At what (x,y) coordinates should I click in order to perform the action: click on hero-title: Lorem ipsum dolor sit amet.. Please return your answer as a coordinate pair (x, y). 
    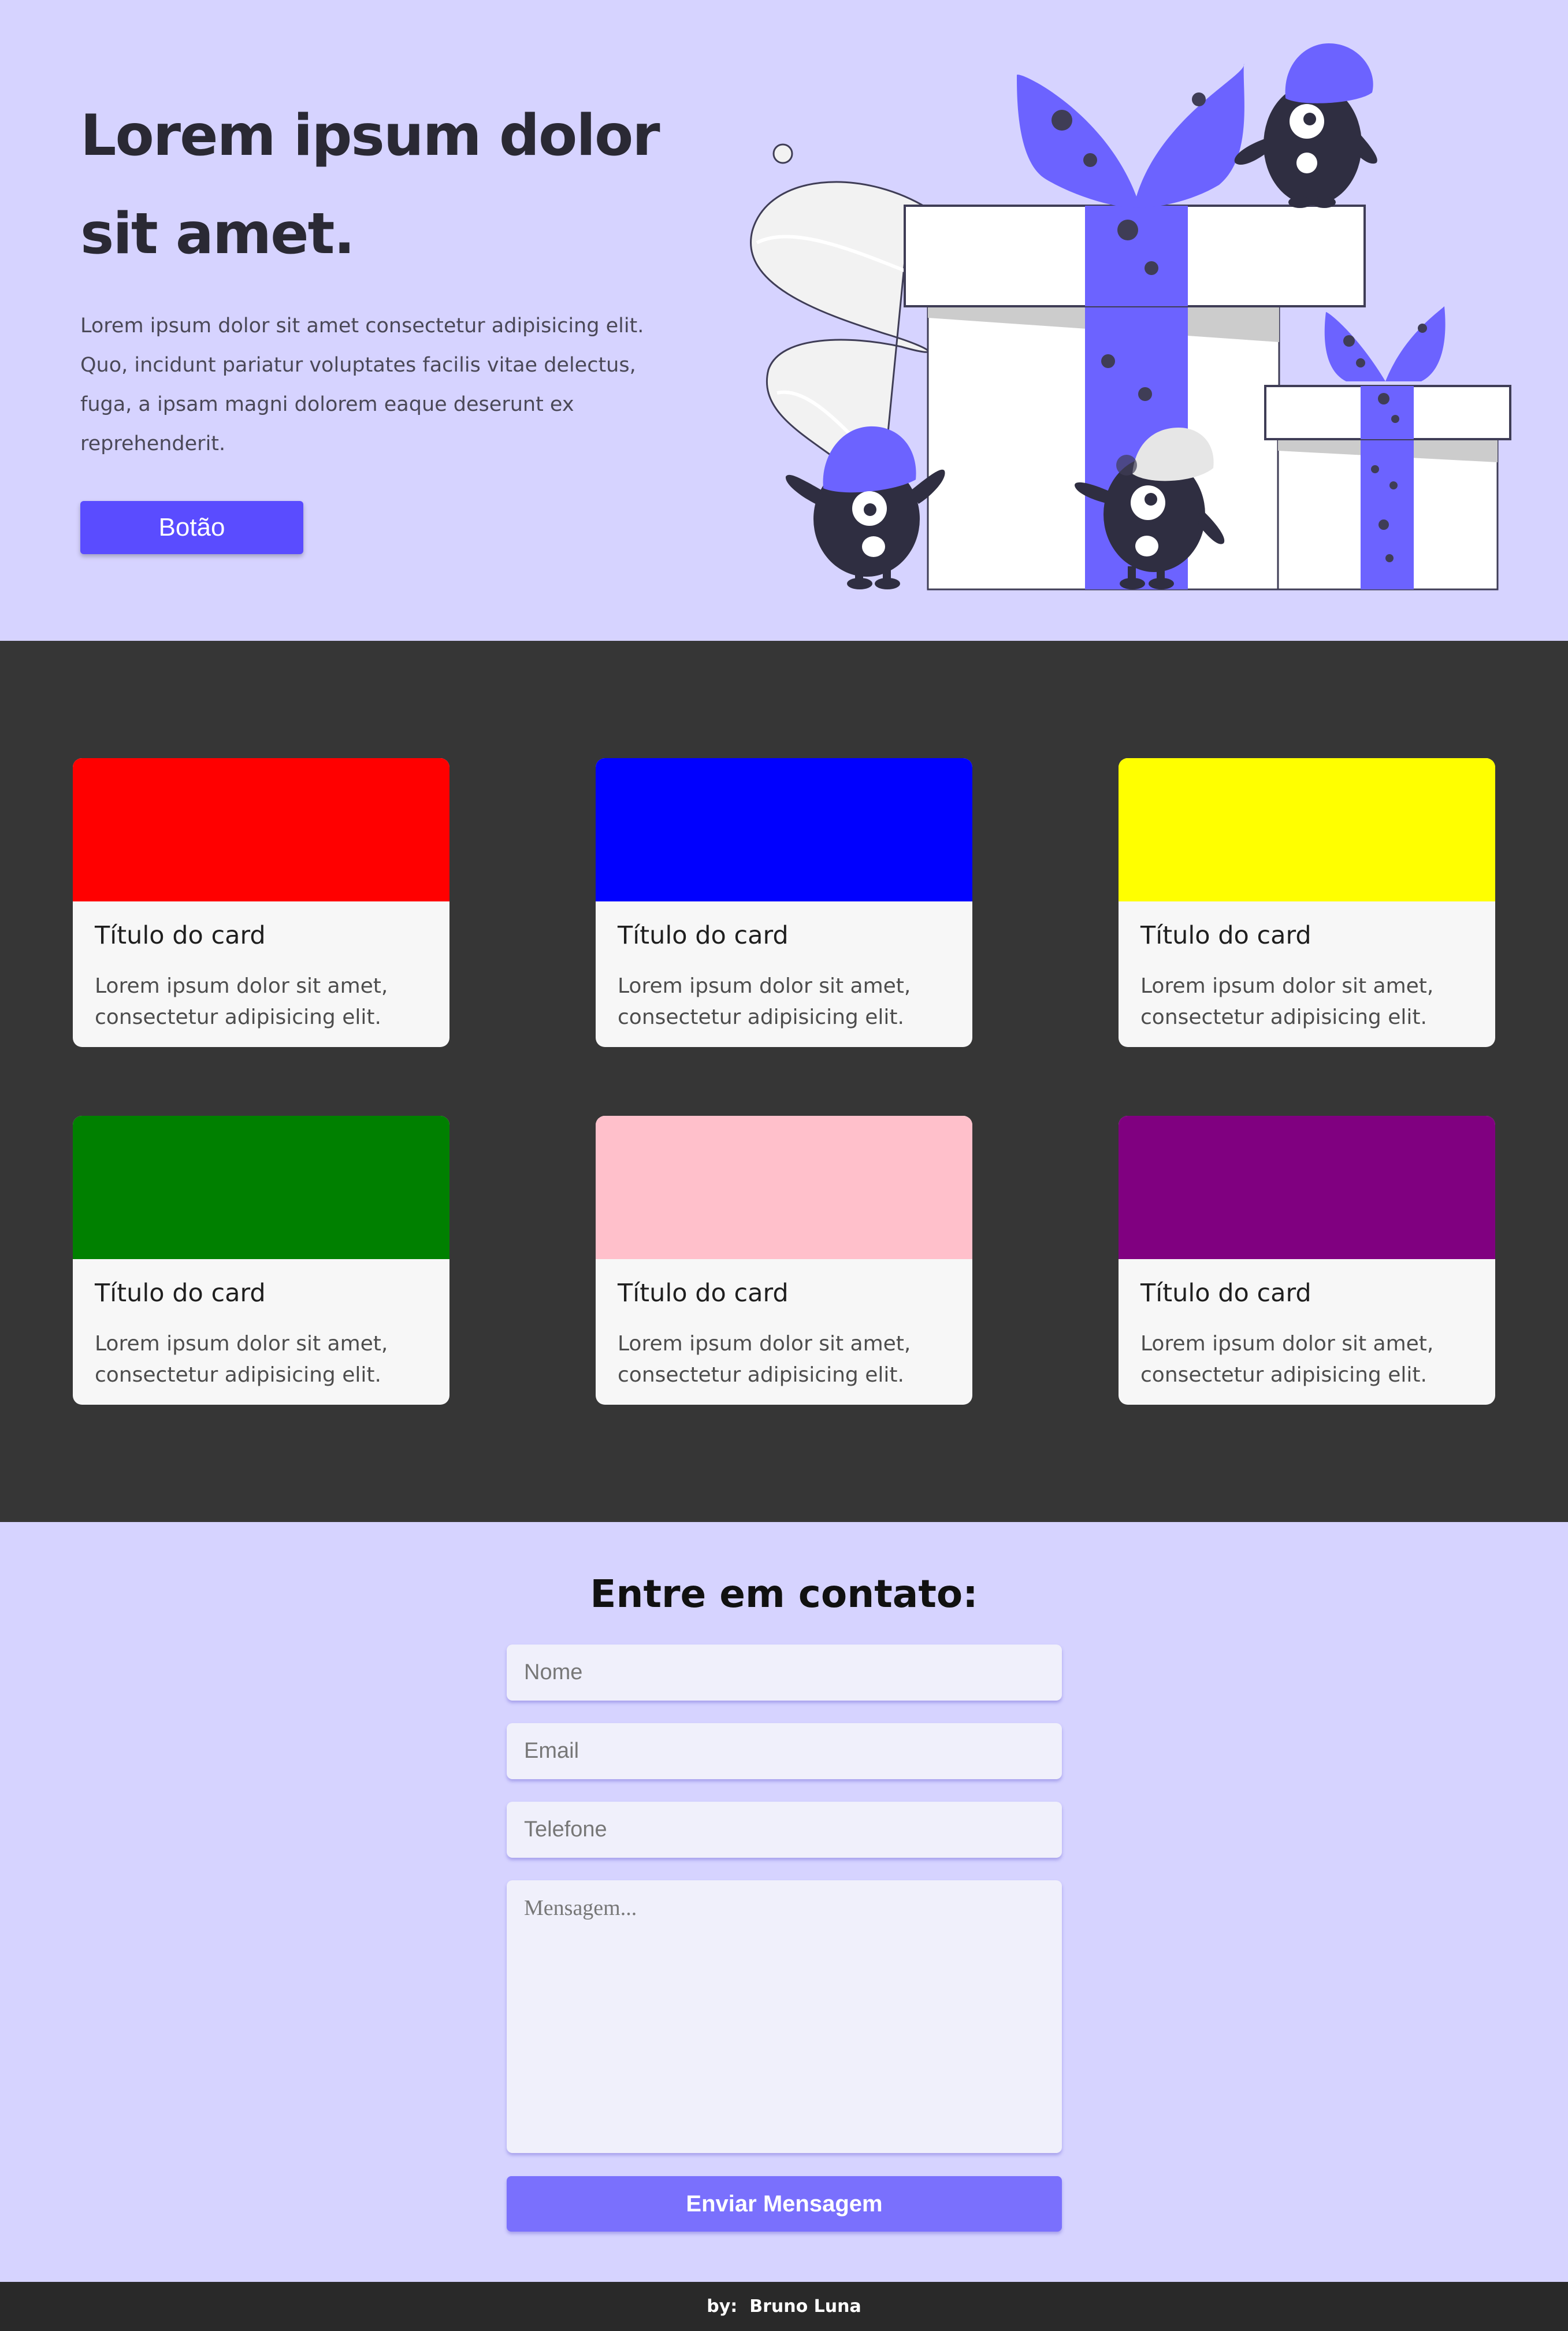
    Looking at the image, I should click on (370, 185).